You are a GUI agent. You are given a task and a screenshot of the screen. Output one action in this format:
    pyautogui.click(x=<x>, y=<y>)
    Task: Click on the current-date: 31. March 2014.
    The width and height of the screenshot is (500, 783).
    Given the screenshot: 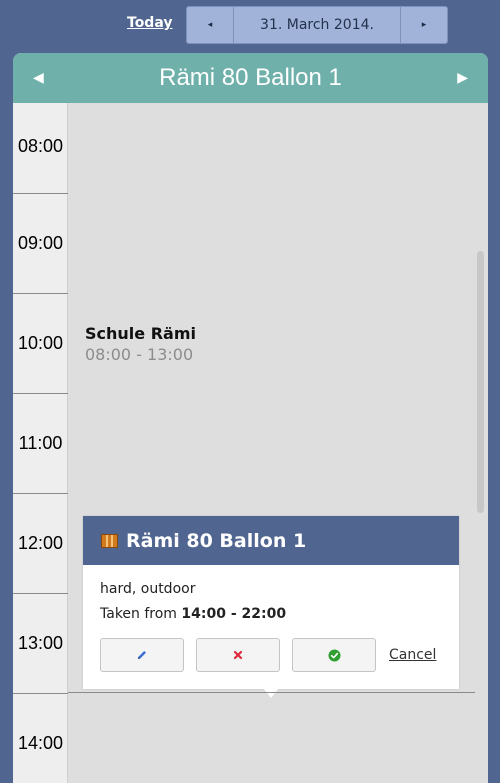 What is the action you would take?
    pyautogui.click(x=317, y=25)
    